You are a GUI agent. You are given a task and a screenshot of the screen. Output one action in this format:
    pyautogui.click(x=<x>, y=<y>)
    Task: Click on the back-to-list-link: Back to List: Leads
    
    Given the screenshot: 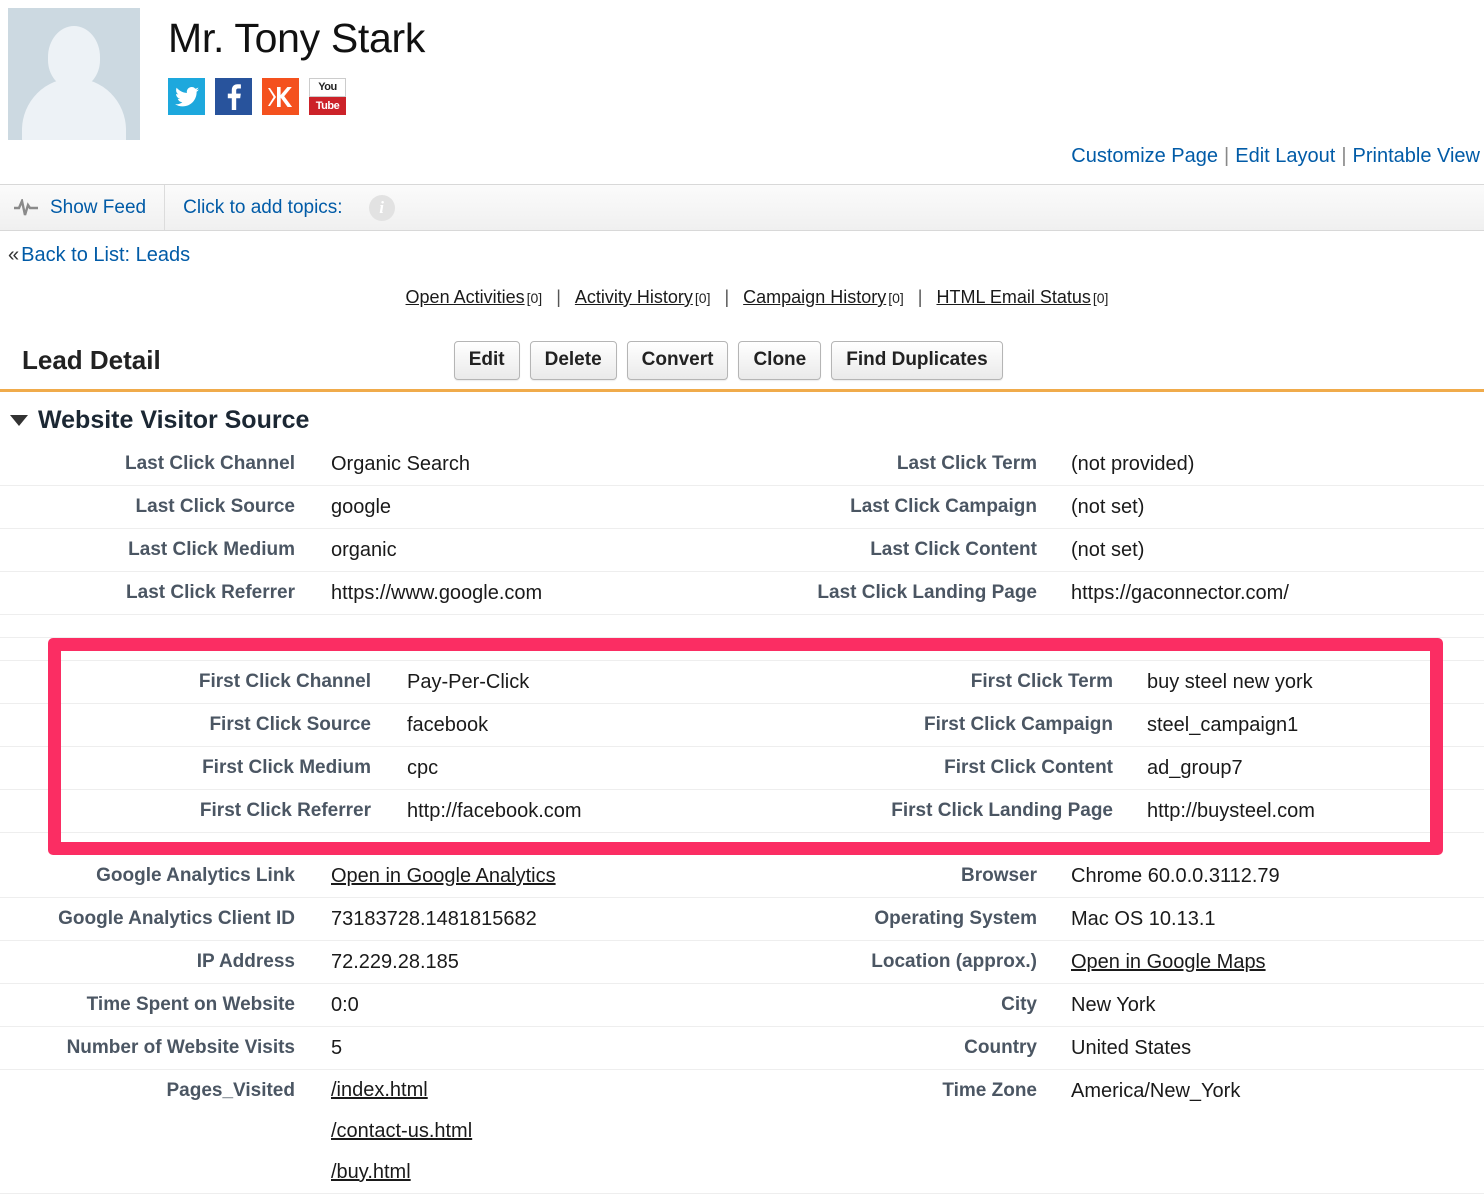 What is the action you would take?
    pyautogui.click(x=105, y=255)
    